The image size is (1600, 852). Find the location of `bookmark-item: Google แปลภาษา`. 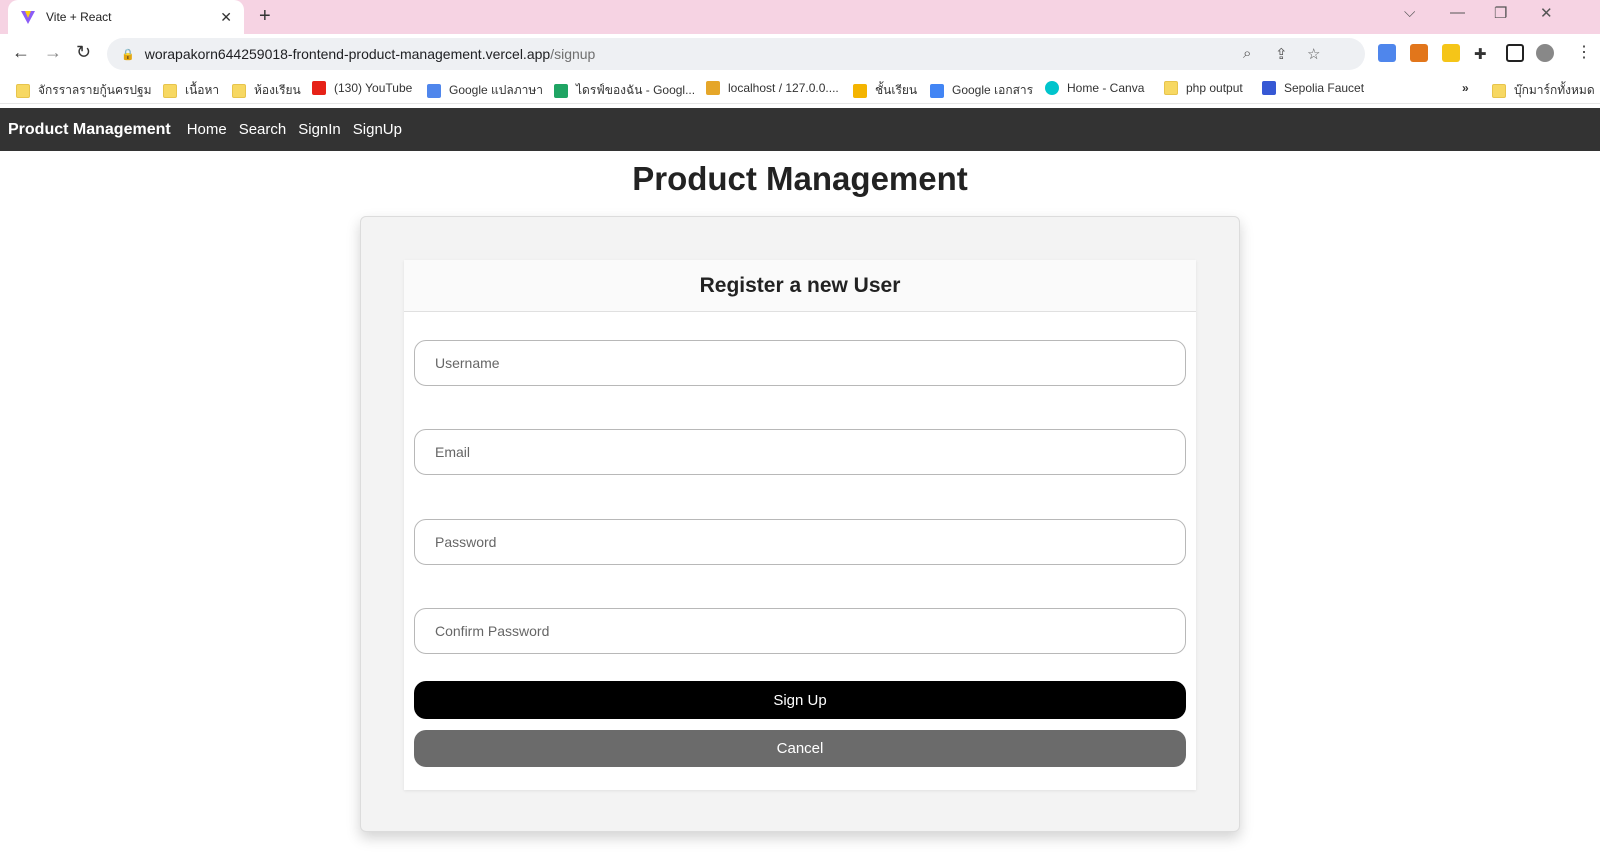

bookmark-item: Google แปลภาษา is located at coordinates (485, 90).